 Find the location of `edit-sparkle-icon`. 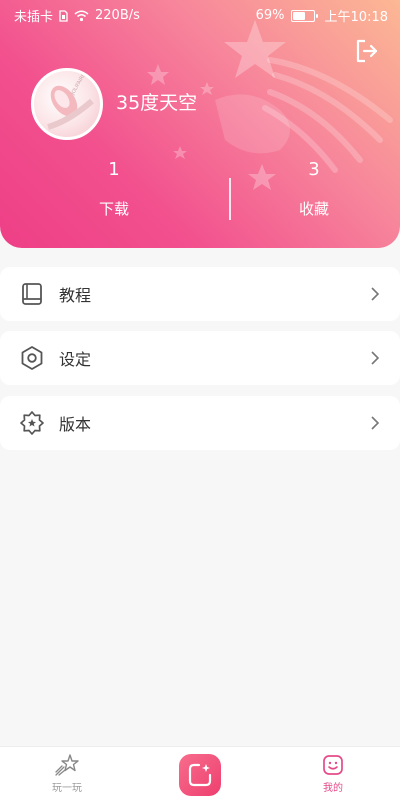

edit-sparkle-icon is located at coordinates (200, 775).